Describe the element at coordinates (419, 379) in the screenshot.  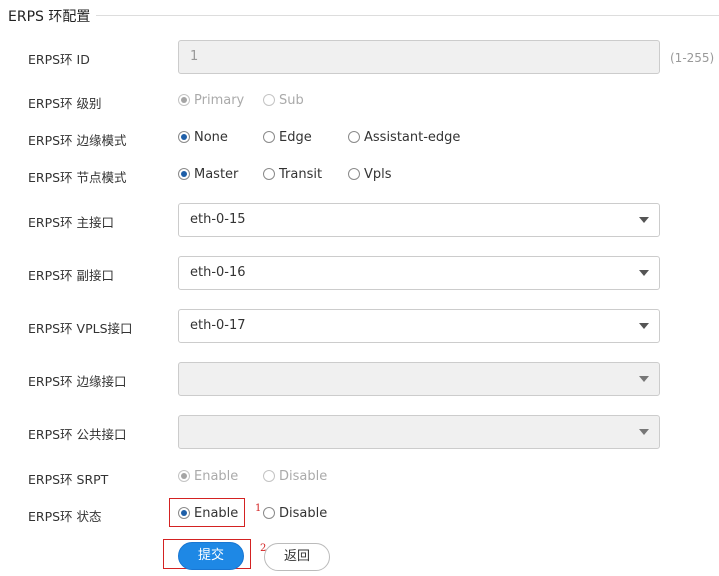
I see `edge-port-select` at that location.